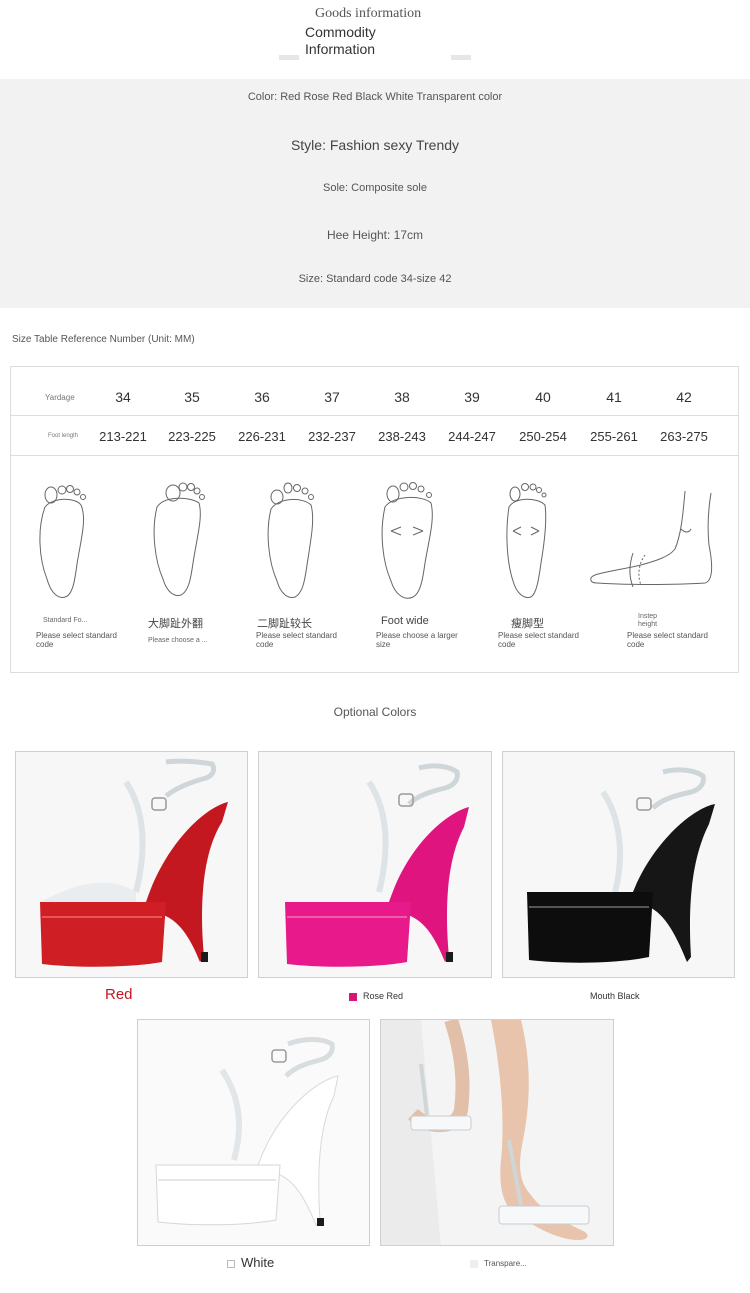 The image size is (750, 1293). Describe the element at coordinates (614, 436) in the screenshot. I see `foot-length-cell: 255-261` at that location.